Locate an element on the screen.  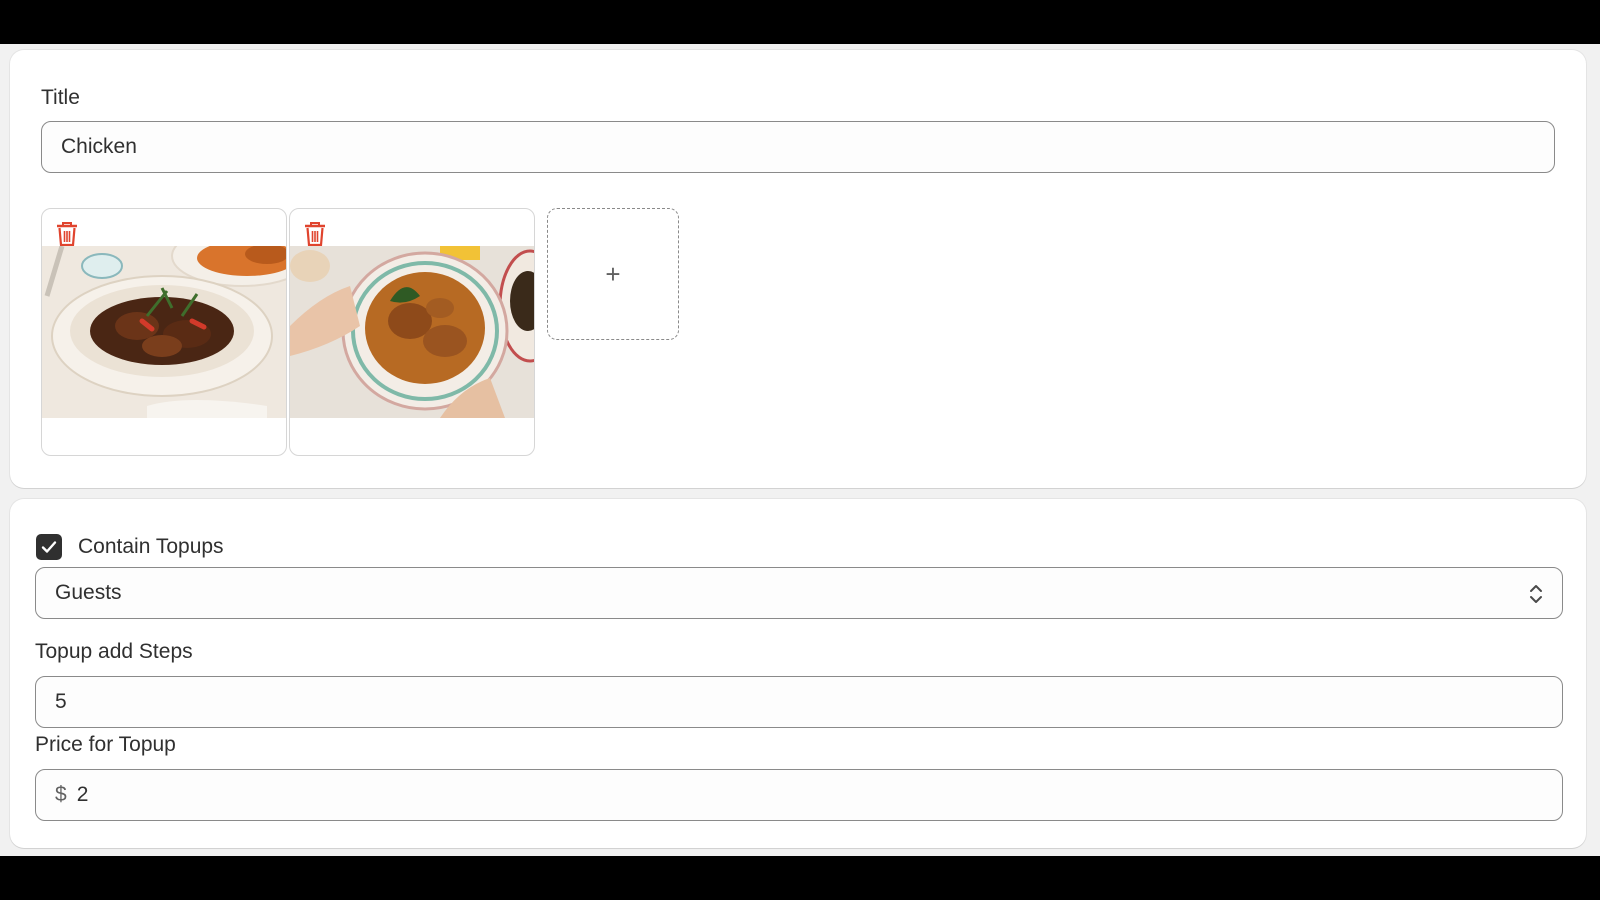
contain-topups-label: Contain Topups is located at coordinates (151, 547).